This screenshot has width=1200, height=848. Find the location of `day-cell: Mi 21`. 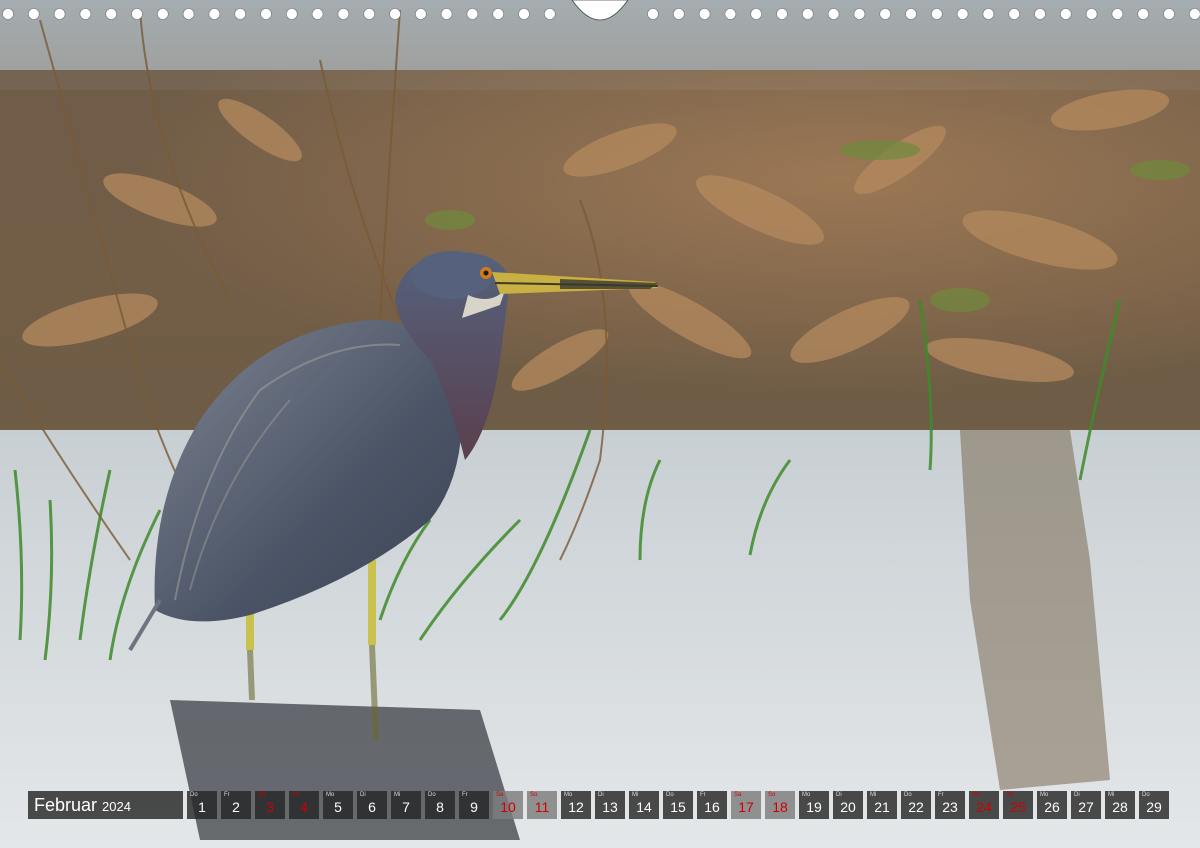

day-cell: Mi 21 is located at coordinates (882, 805).